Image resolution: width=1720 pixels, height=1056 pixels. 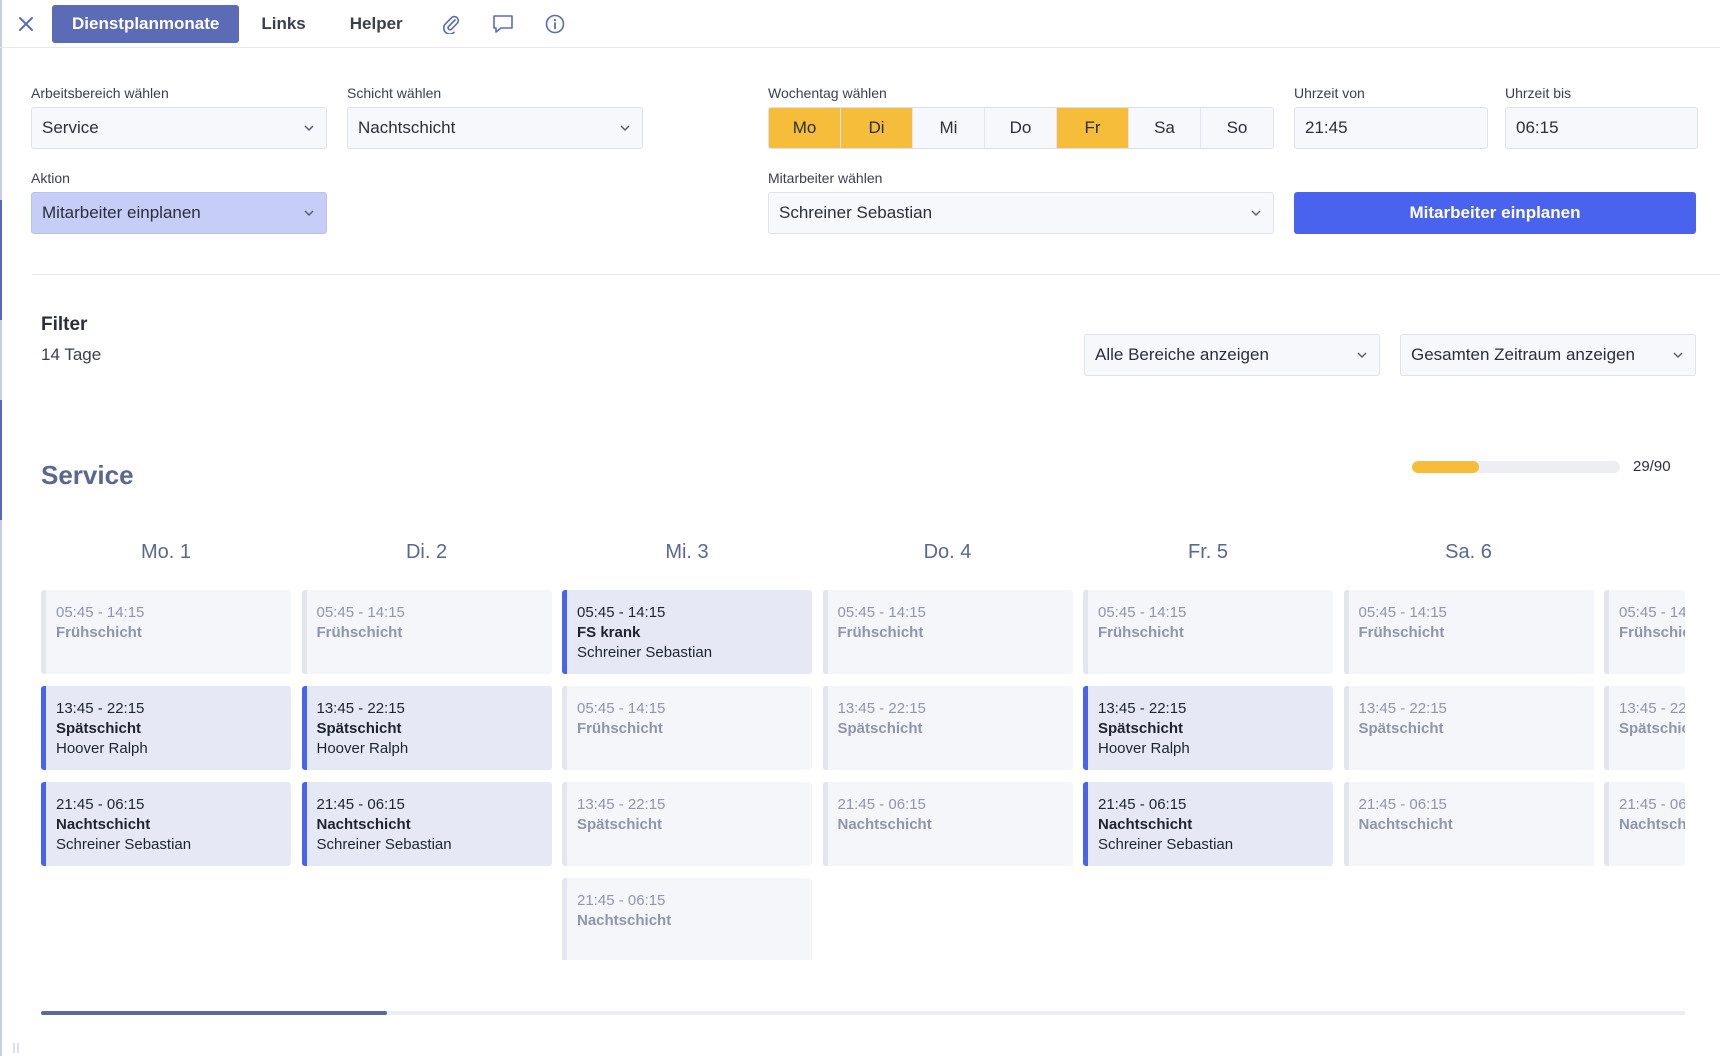 What do you see at coordinates (1021, 213) in the screenshot?
I see `mitarbeiter-select: Schreiner Sebastian` at bounding box center [1021, 213].